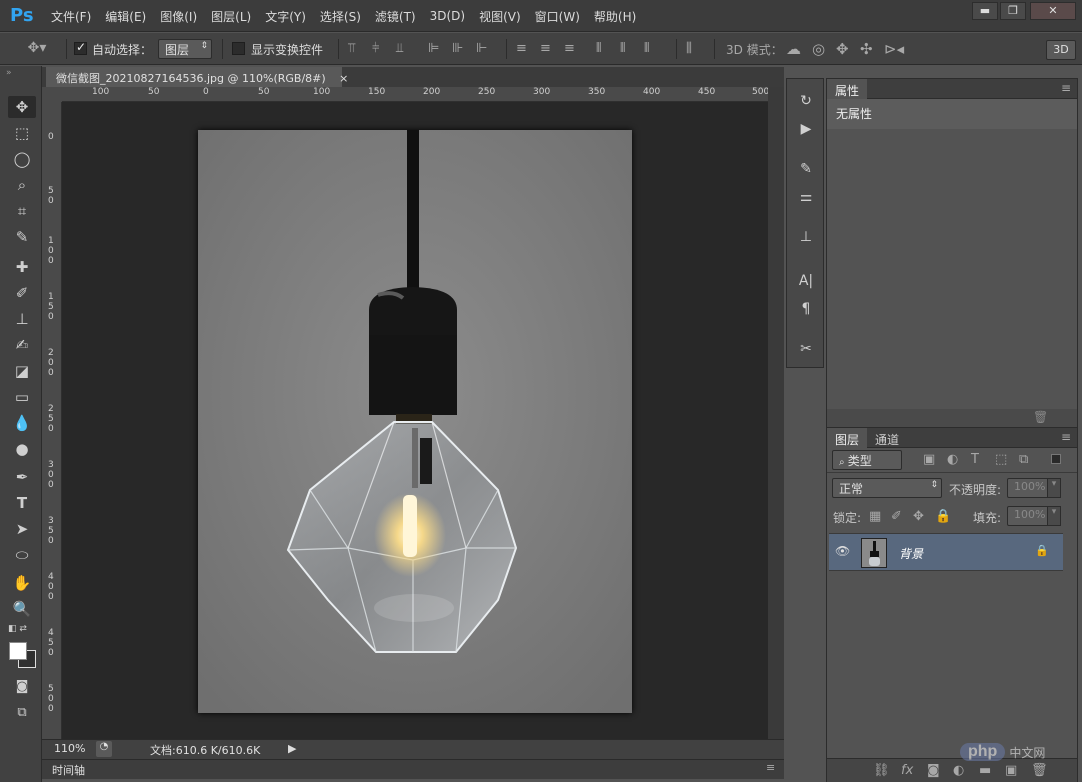 The width and height of the screenshot is (1082, 782). What do you see at coordinates (1056, 459) in the screenshot?
I see `filter-toggle` at bounding box center [1056, 459].